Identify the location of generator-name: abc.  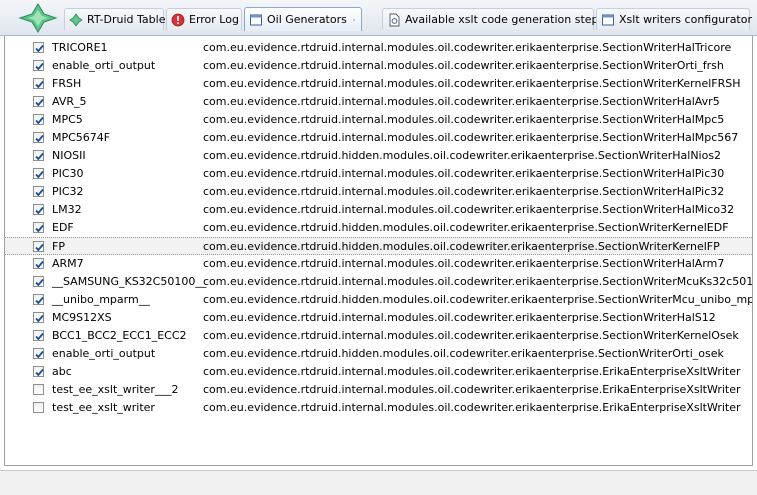
(62, 371).